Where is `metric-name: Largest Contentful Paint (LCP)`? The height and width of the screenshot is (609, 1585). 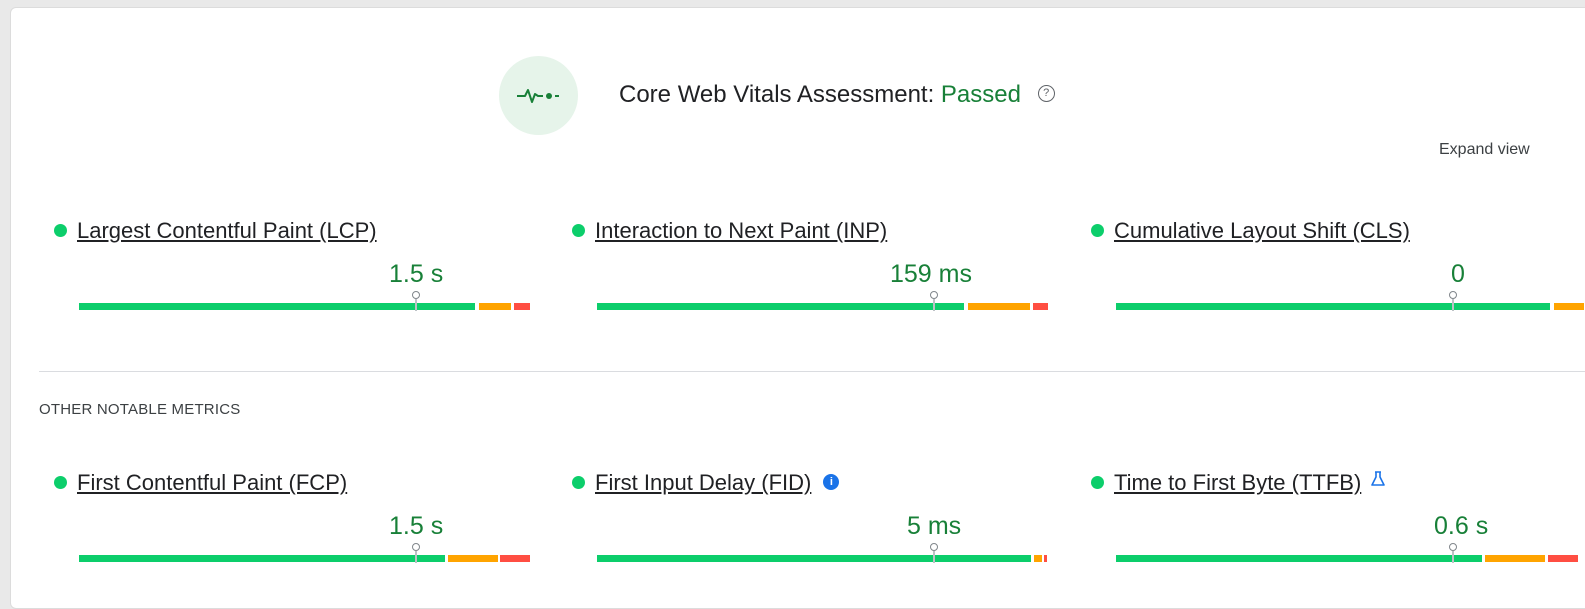 metric-name: Largest Contentful Paint (LCP) is located at coordinates (215, 231).